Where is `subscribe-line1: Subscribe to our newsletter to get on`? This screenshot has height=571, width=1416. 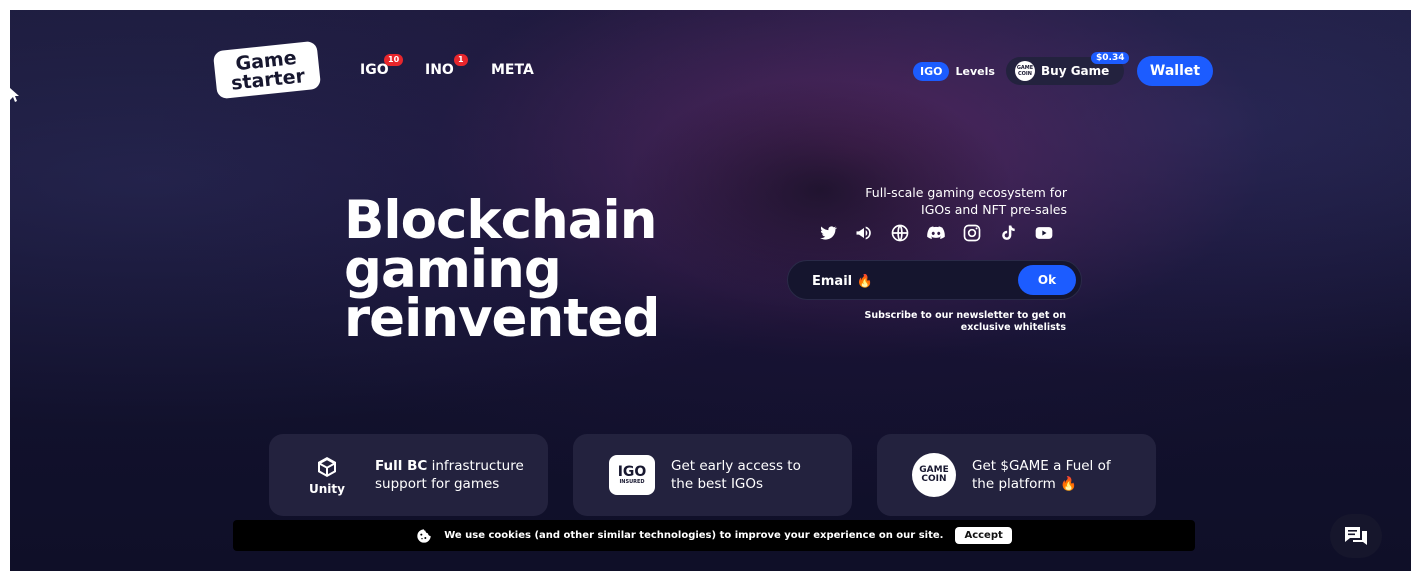 subscribe-line1: Subscribe to our newsletter to get on is located at coordinates (965, 315).